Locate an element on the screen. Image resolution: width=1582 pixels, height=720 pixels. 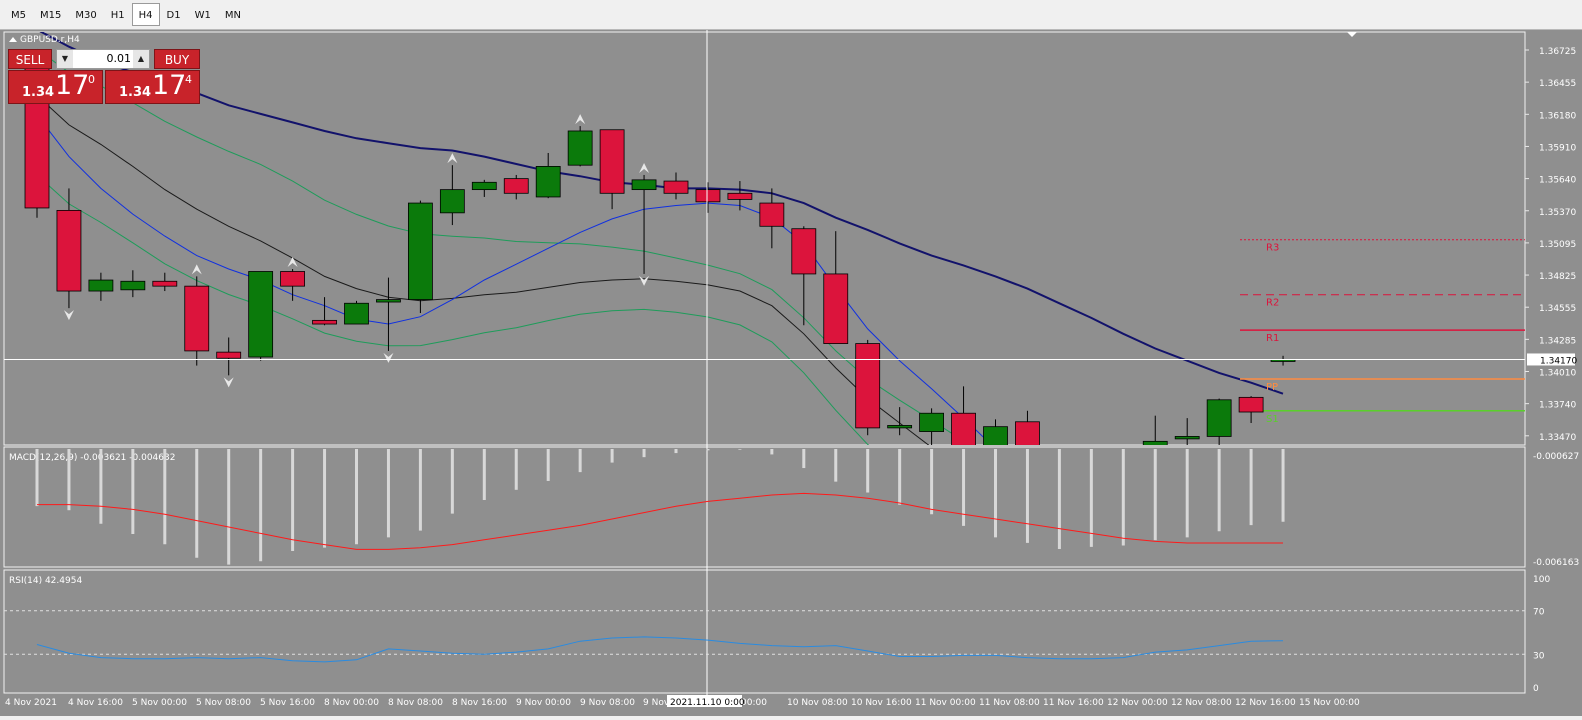
symbol-label: GBPUSD.r,H4 is located at coordinates (50, 40).